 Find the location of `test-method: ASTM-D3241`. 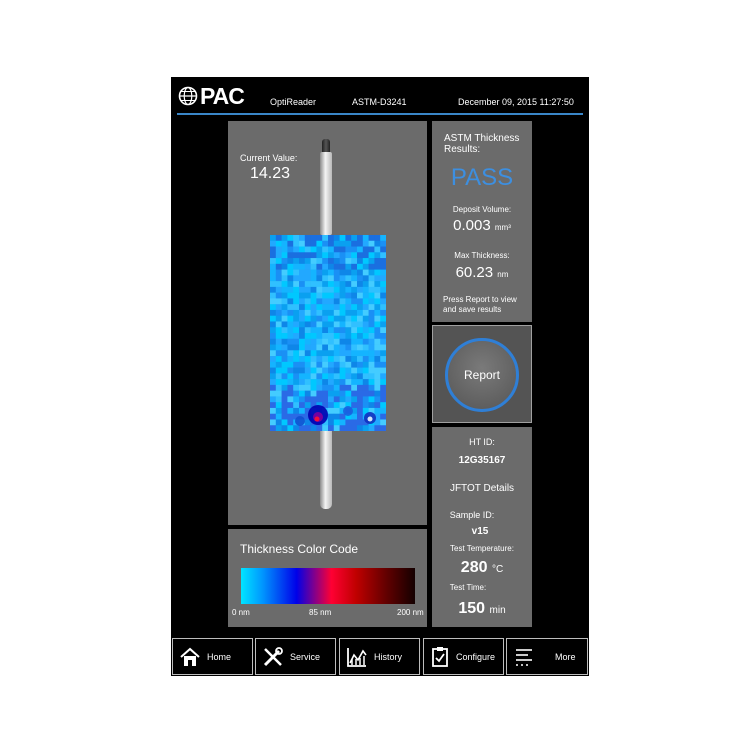

test-method: ASTM-D3241 is located at coordinates (379, 102).